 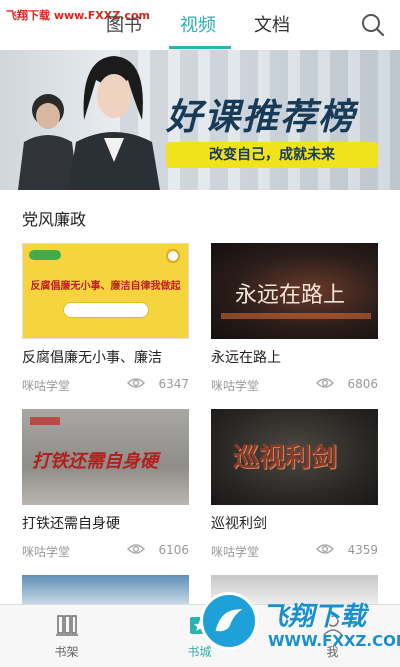 What do you see at coordinates (314, 617) in the screenshot?
I see `watermark-brand: 飞翔下载` at bounding box center [314, 617].